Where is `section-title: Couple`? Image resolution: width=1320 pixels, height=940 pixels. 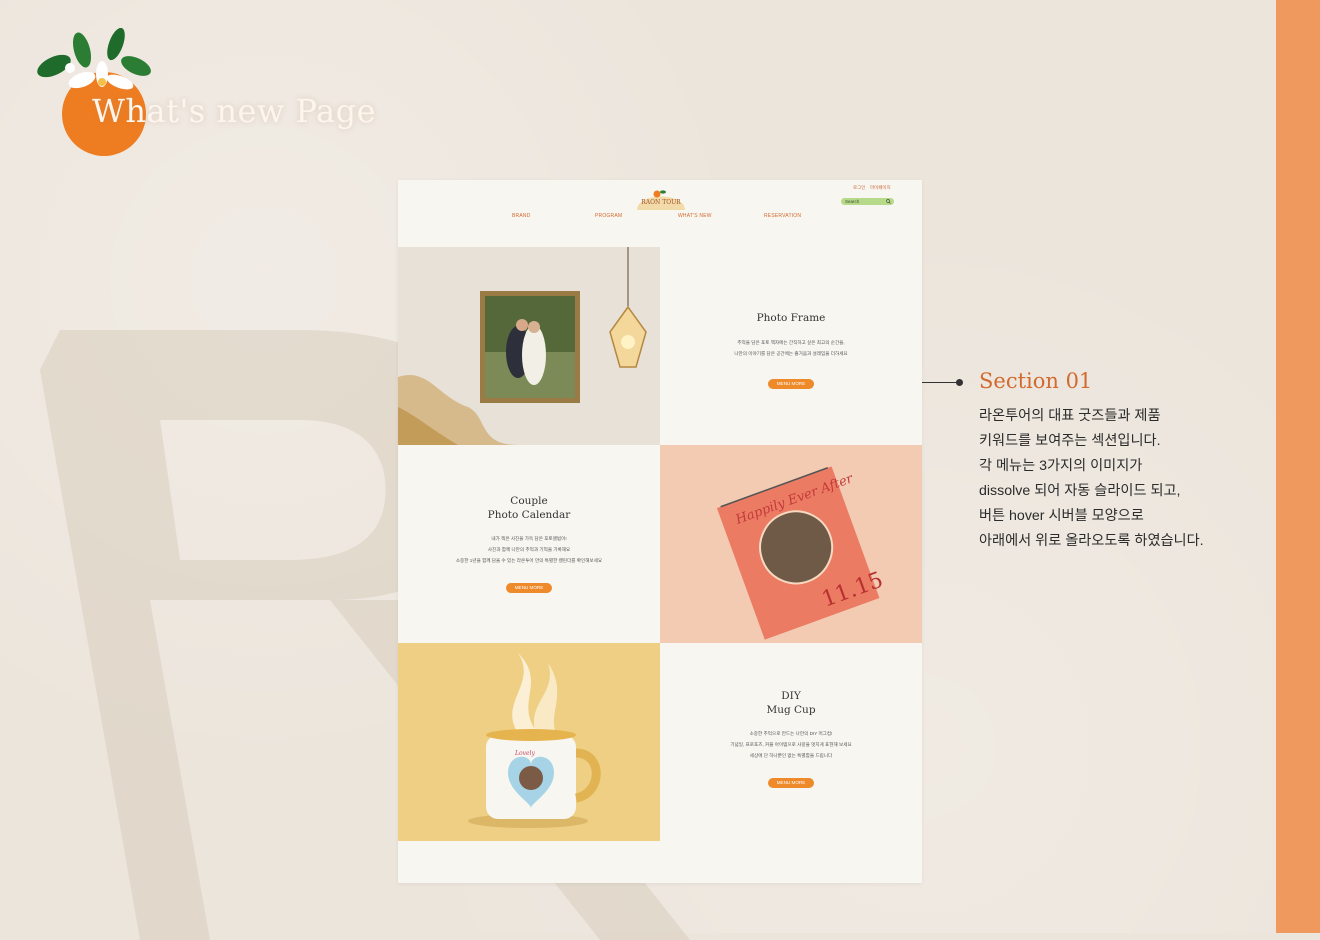 section-title: Couple is located at coordinates (529, 501).